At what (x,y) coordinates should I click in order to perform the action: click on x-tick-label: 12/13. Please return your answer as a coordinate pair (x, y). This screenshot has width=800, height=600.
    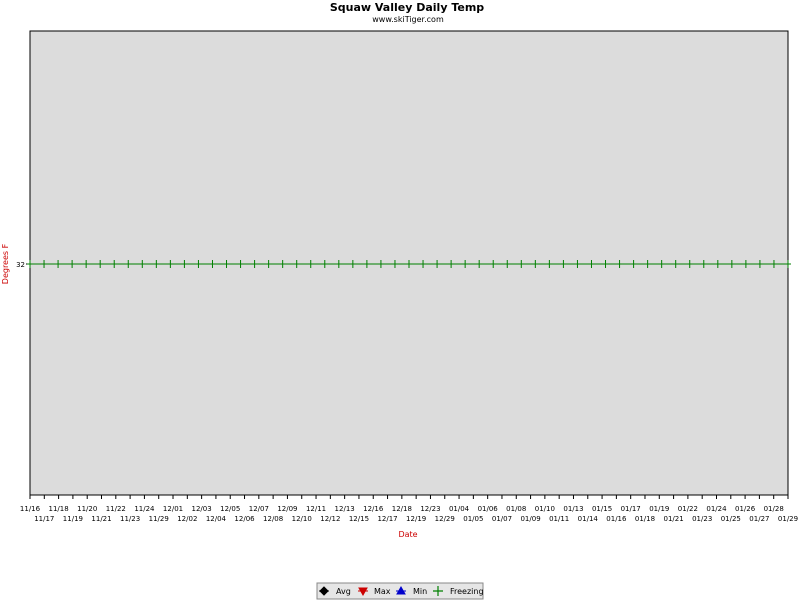
    Looking at the image, I should click on (345, 509).